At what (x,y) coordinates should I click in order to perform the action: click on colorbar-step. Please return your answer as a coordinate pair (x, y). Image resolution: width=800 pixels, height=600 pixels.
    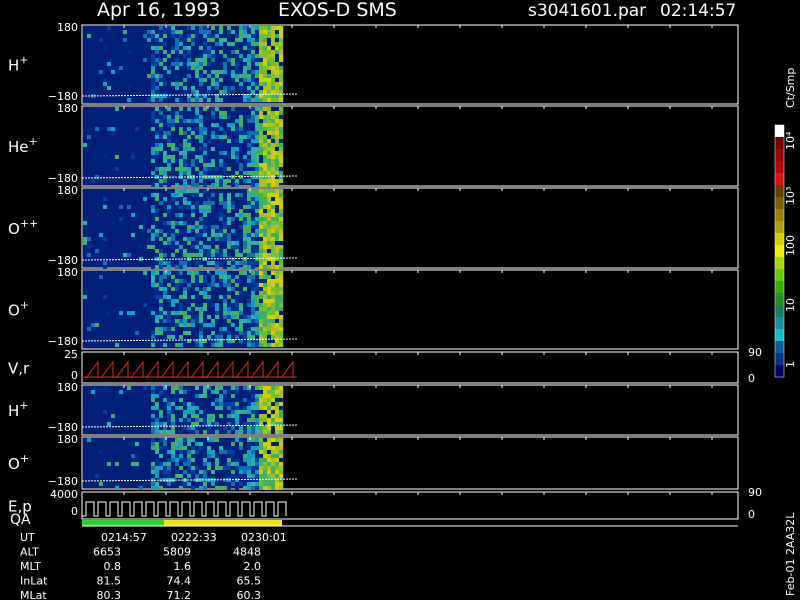
    Looking at the image, I should click on (779, 287).